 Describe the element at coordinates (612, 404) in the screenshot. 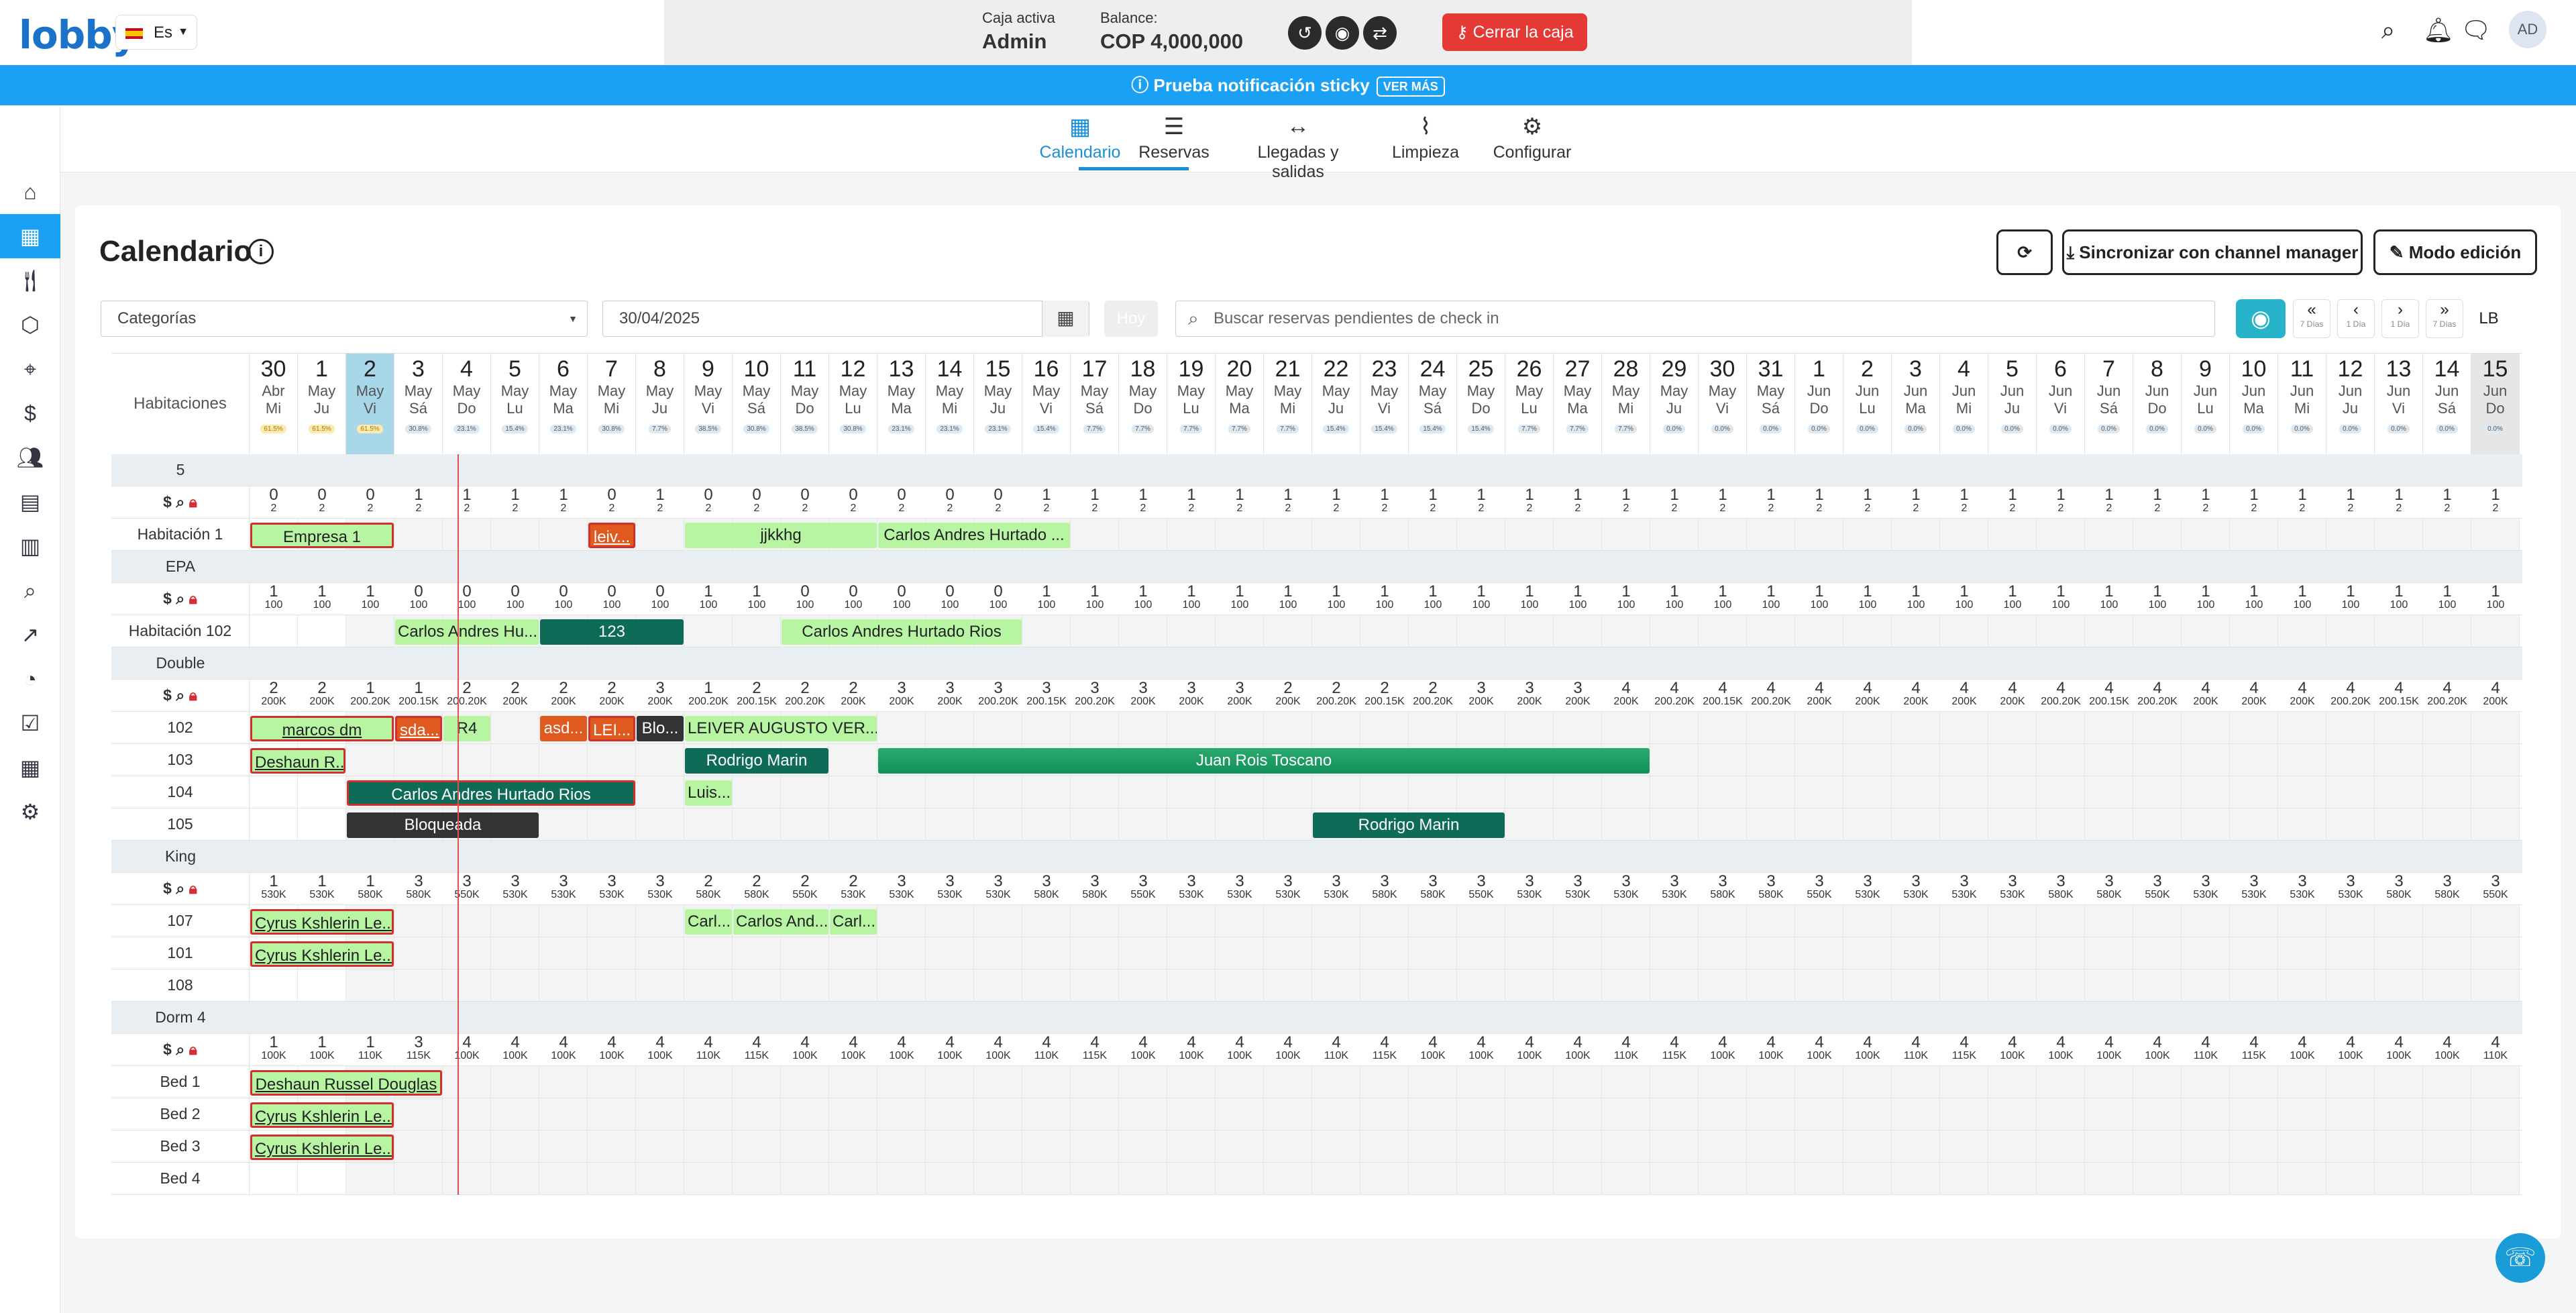

I see `day-header: 7 May Mi 30.8%` at that location.